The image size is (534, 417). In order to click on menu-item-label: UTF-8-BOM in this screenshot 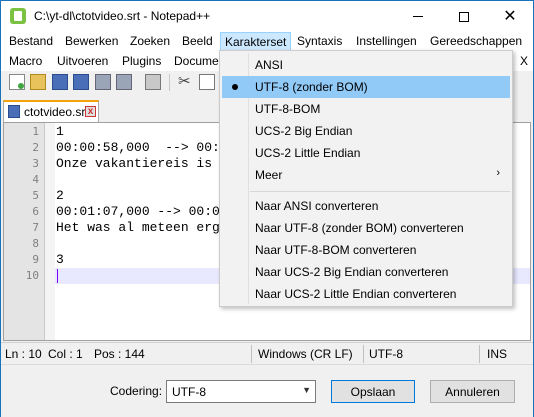, I will do `click(288, 109)`.